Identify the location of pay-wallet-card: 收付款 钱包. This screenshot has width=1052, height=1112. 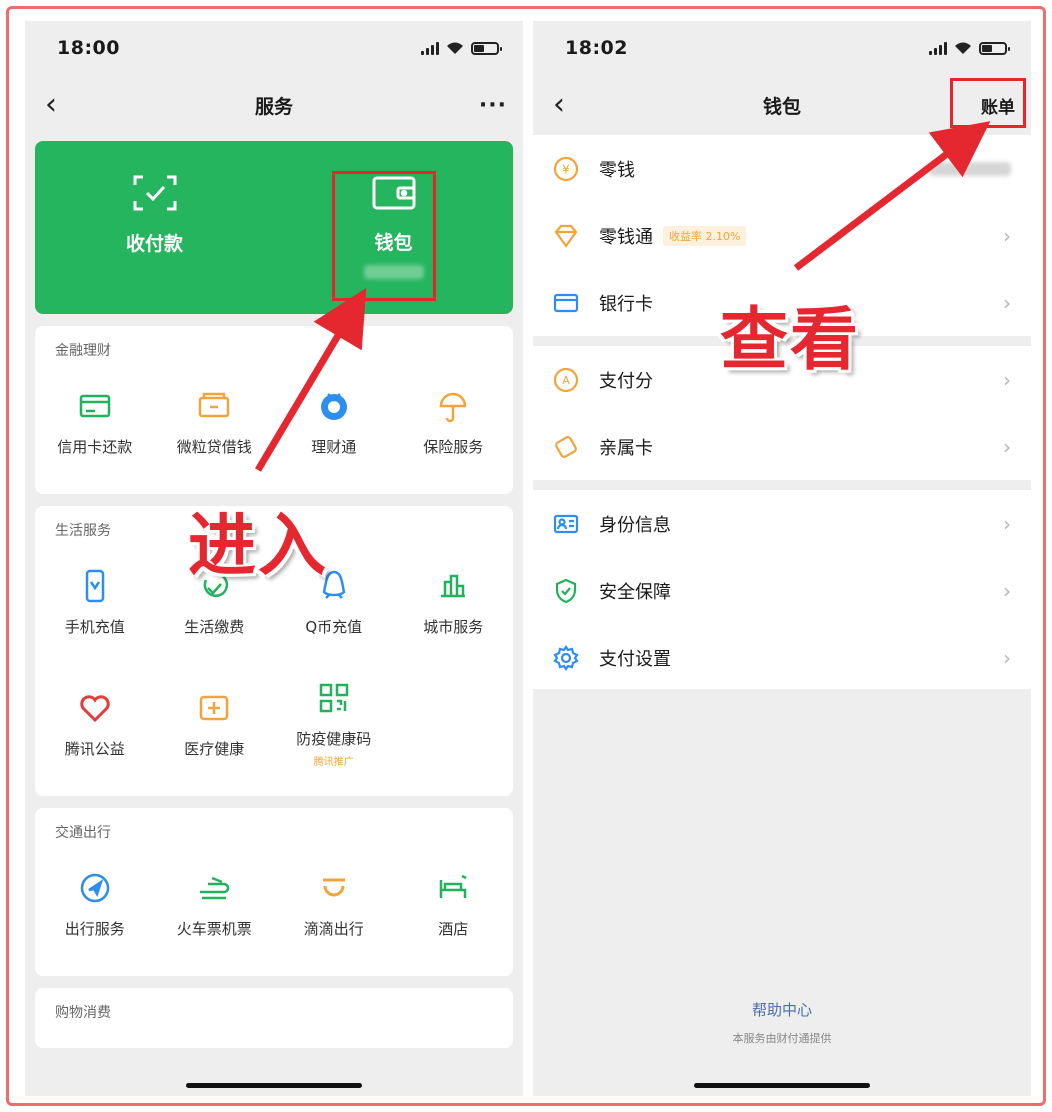
(274, 227).